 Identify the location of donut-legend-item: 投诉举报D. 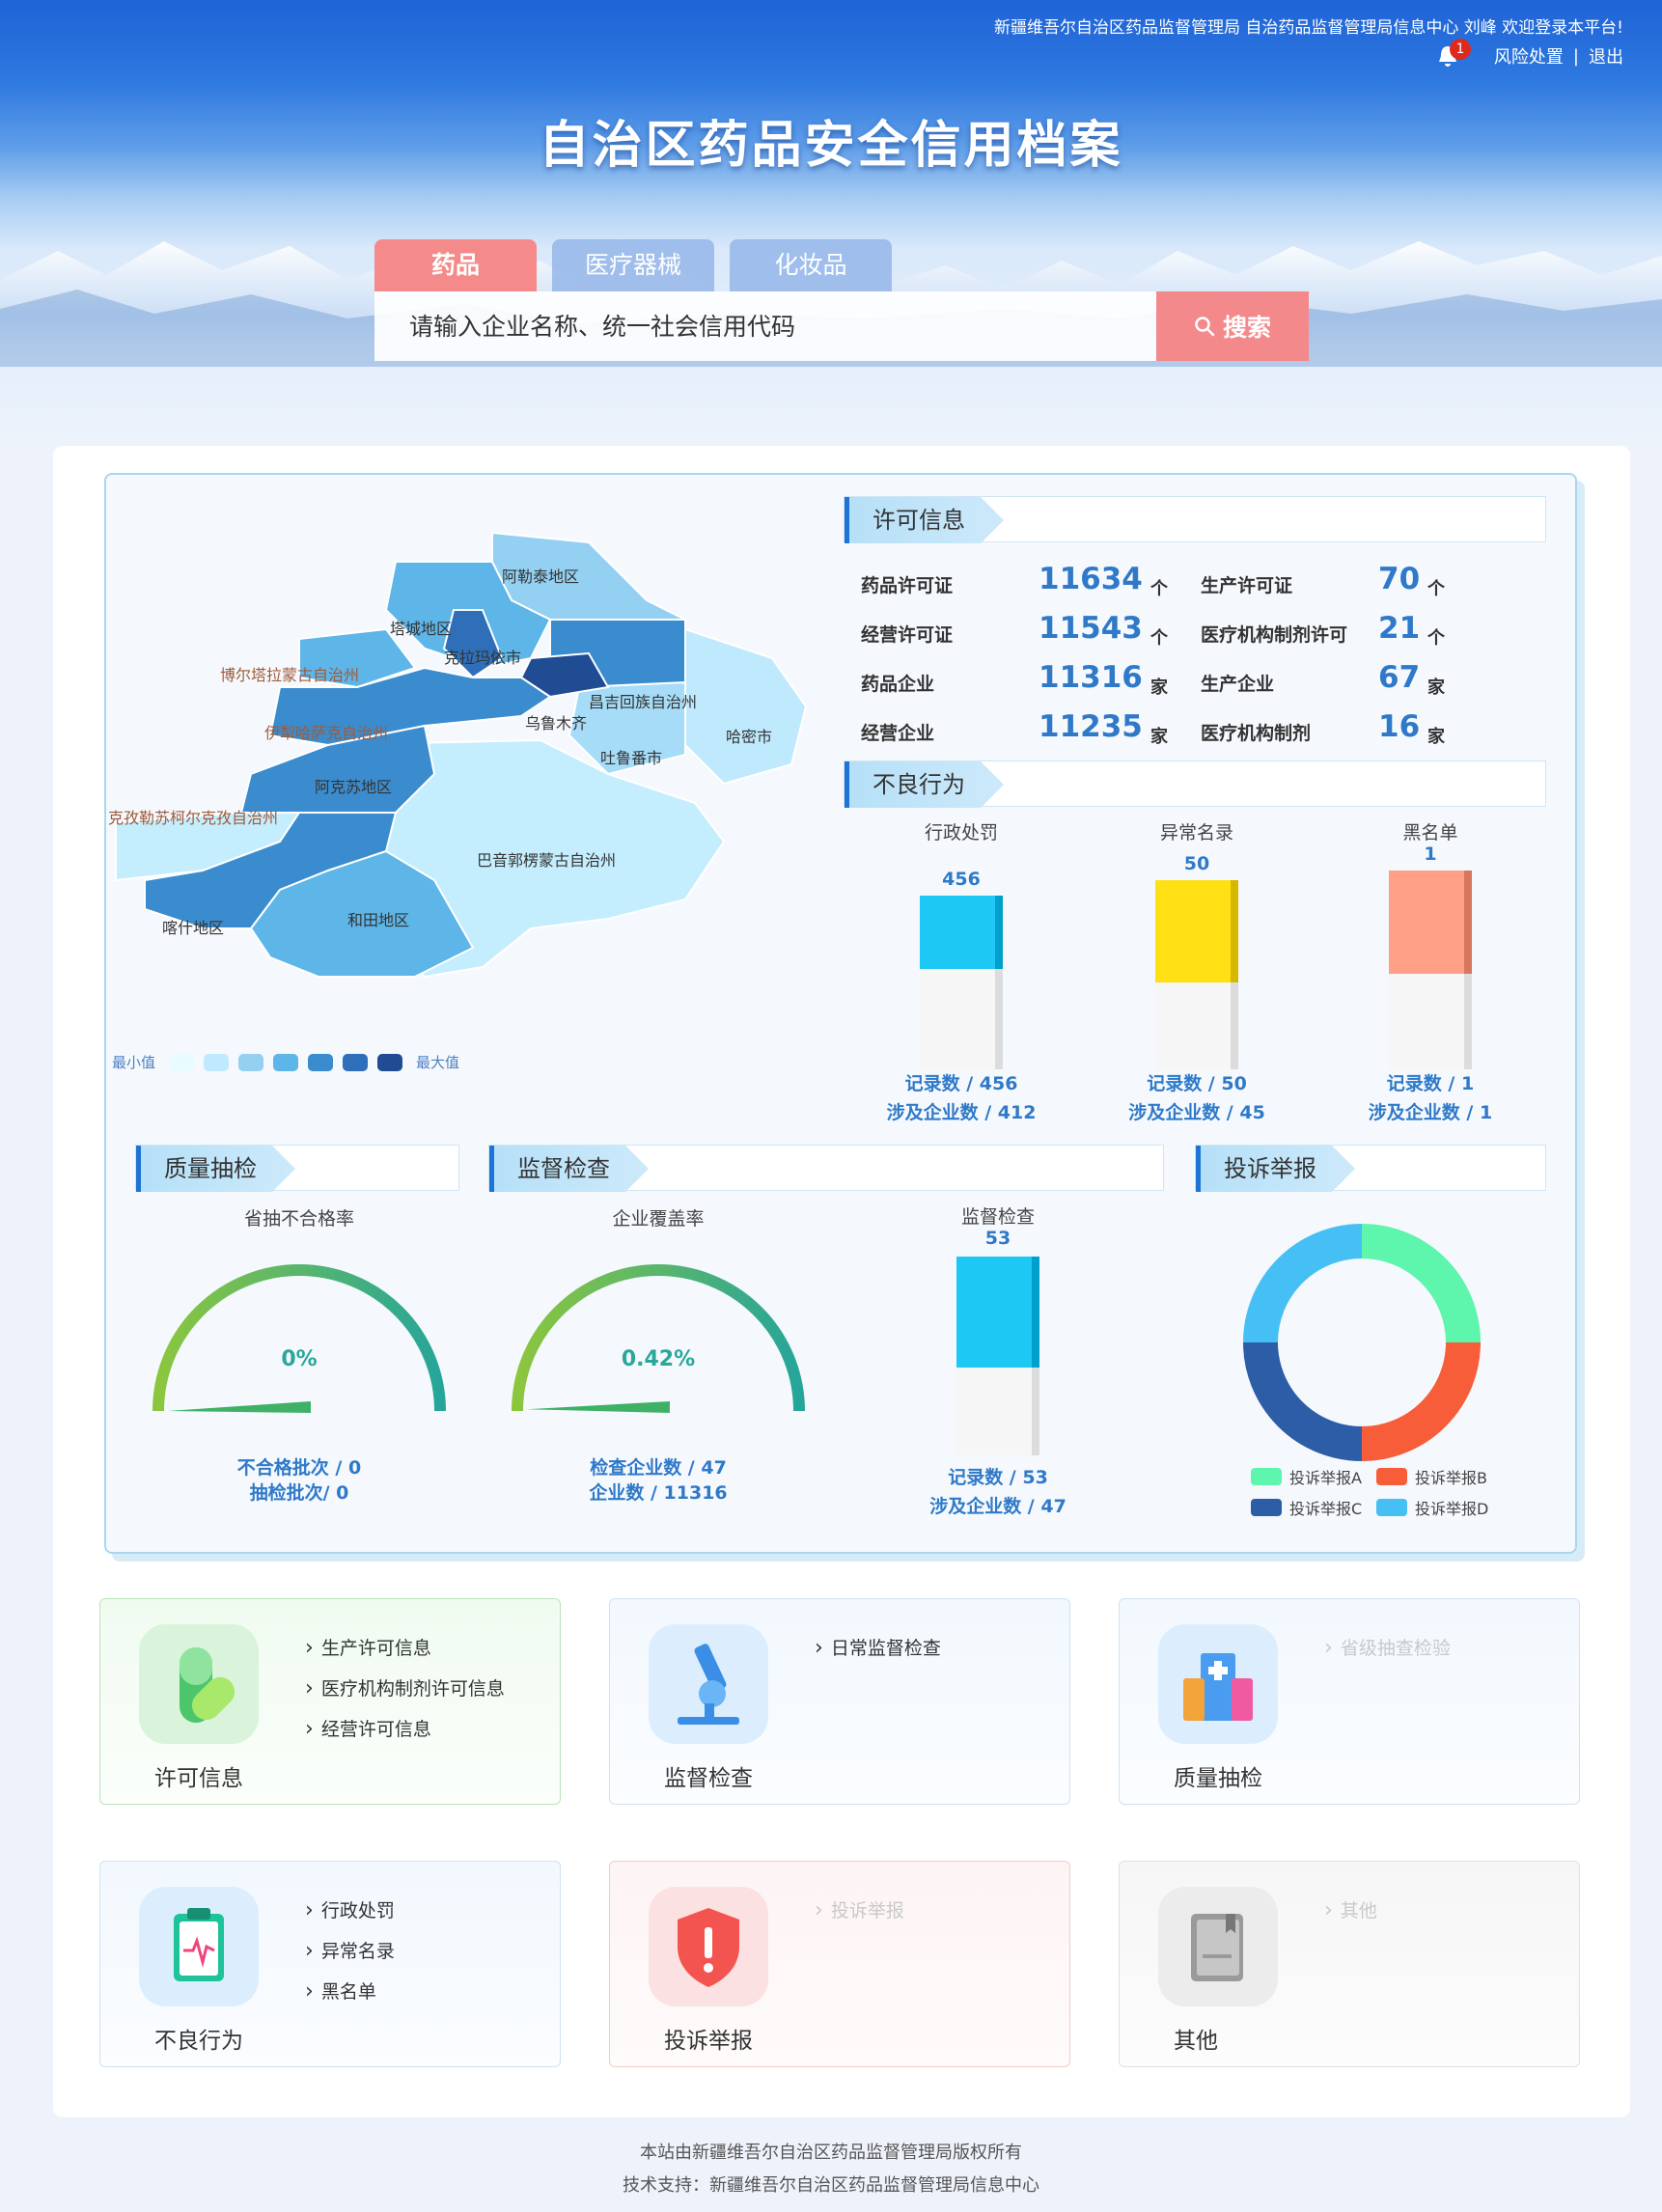
(1432, 1507).